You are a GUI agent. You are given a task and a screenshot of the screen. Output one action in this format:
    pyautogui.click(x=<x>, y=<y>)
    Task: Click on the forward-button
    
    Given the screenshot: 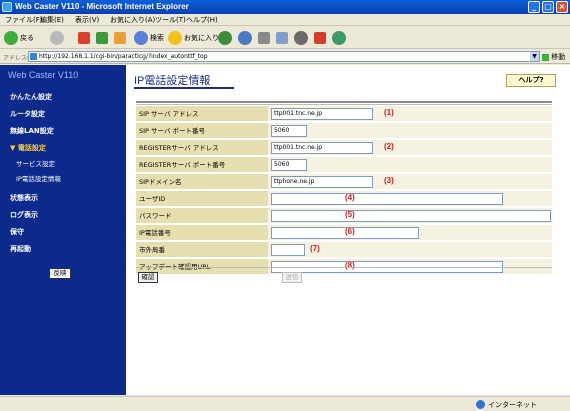 What is the action you would take?
    pyautogui.click(x=57, y=37)
    